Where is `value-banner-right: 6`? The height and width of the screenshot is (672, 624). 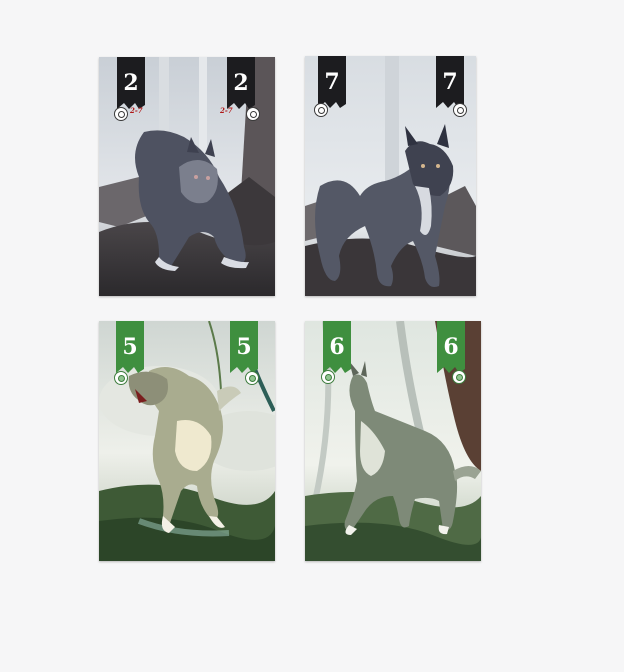
value-banner-right: 6 is located at coordinates (451, 347).